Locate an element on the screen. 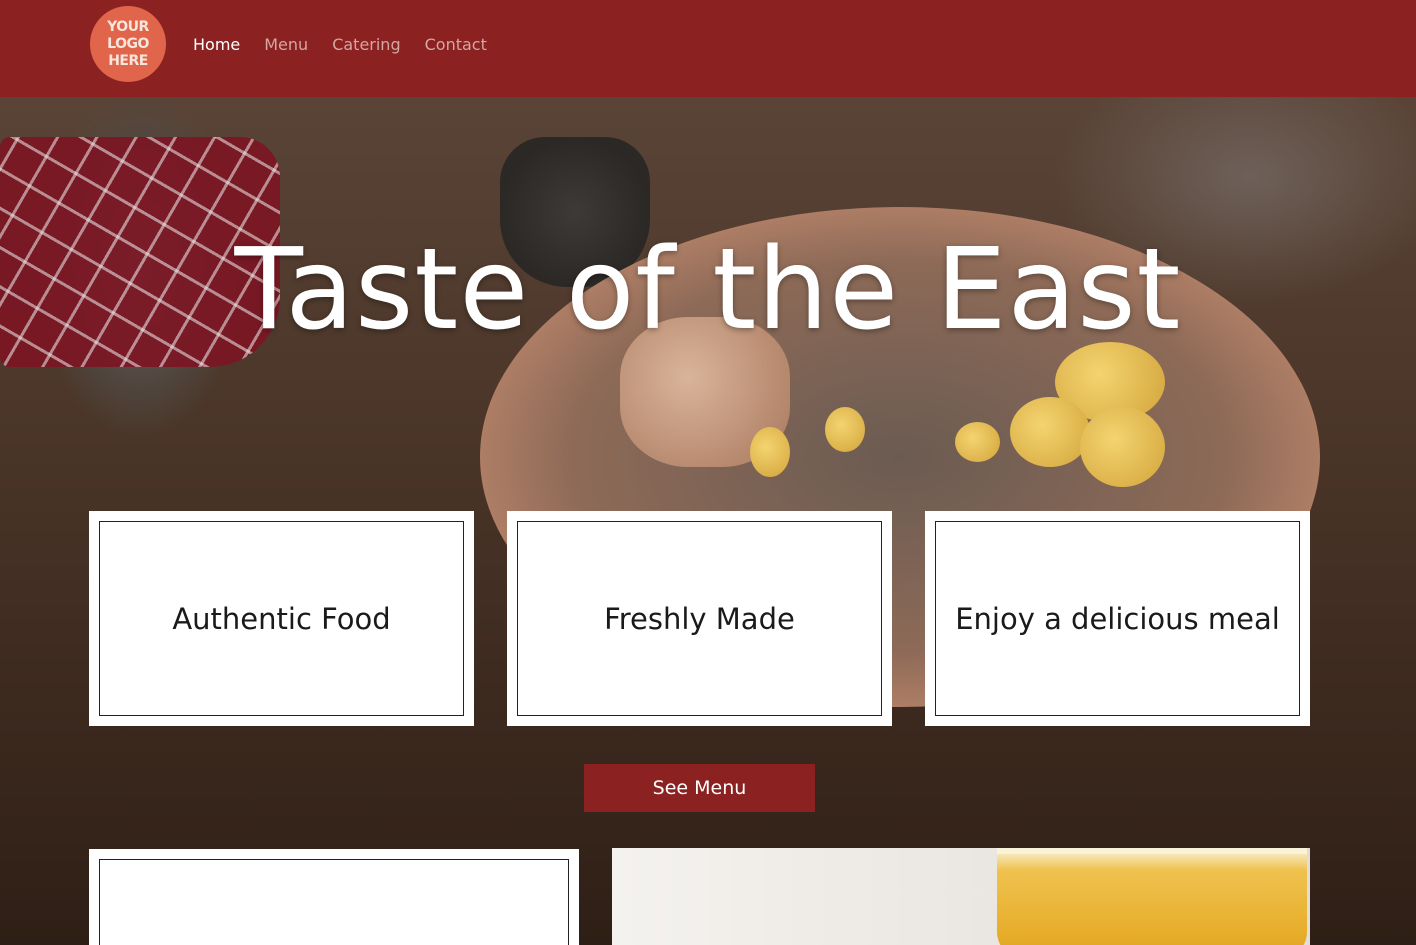 Image resolution: width=1416 pixels, height=945 pixels. nav-link-catering: Catering is located at coordinates (366, 44).